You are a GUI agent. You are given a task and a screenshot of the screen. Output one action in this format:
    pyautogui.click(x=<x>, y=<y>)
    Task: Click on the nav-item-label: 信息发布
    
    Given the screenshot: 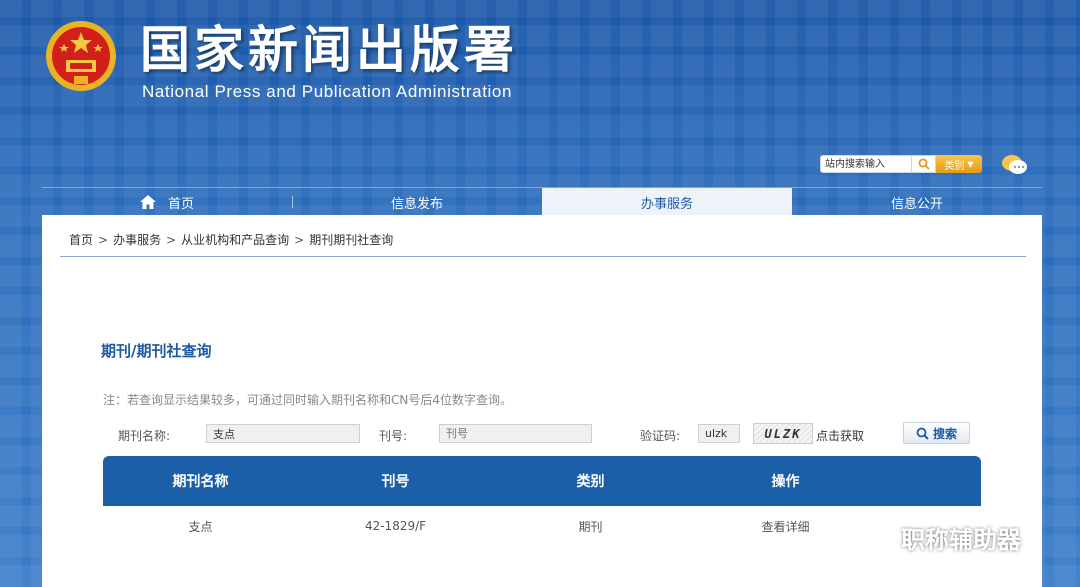 What is the action you would take?
    pyautogui.click(x=416, y=204)
    